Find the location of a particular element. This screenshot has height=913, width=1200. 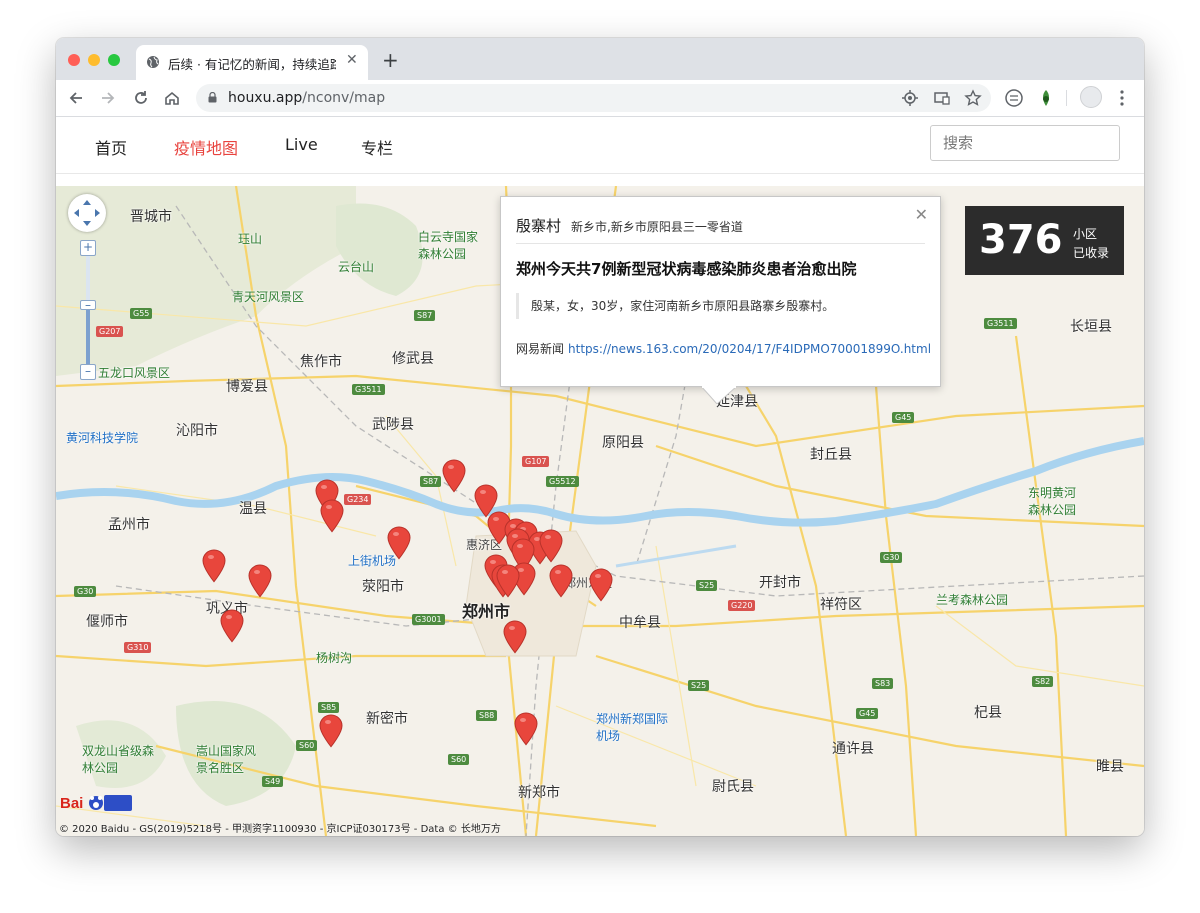

star-icon is located at coordinates (973, 98).